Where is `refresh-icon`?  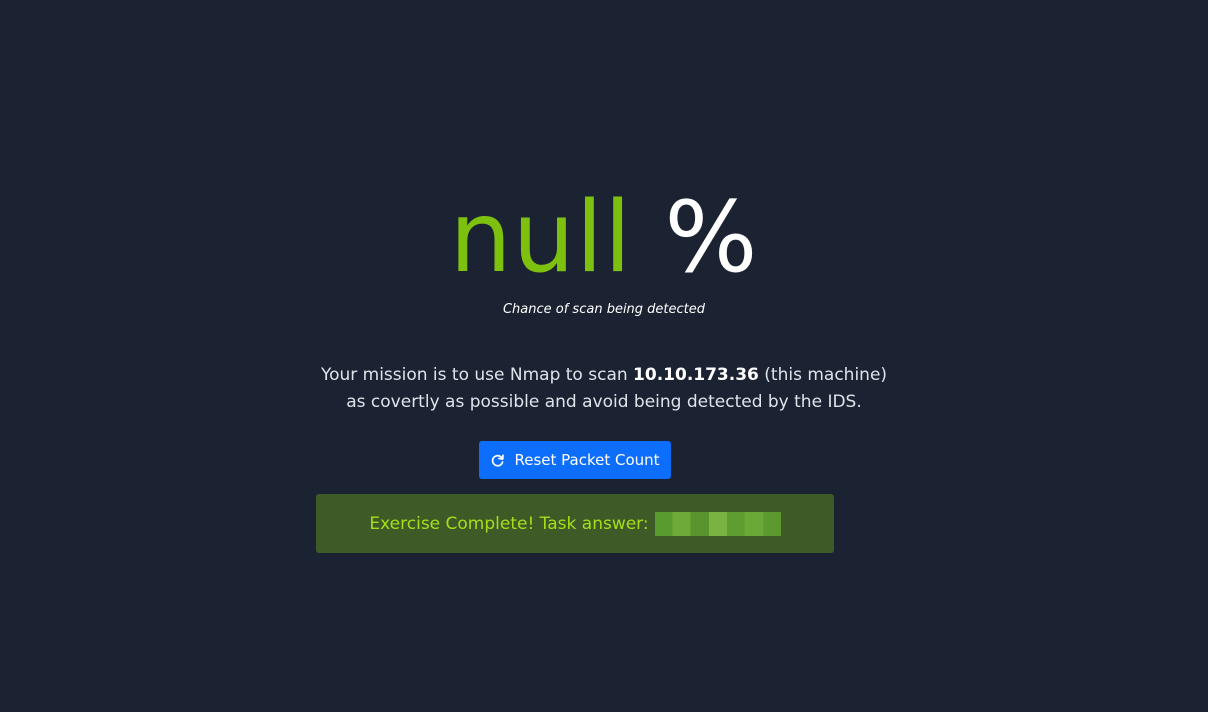
refresh-icon is located at coordinates (497, 460).